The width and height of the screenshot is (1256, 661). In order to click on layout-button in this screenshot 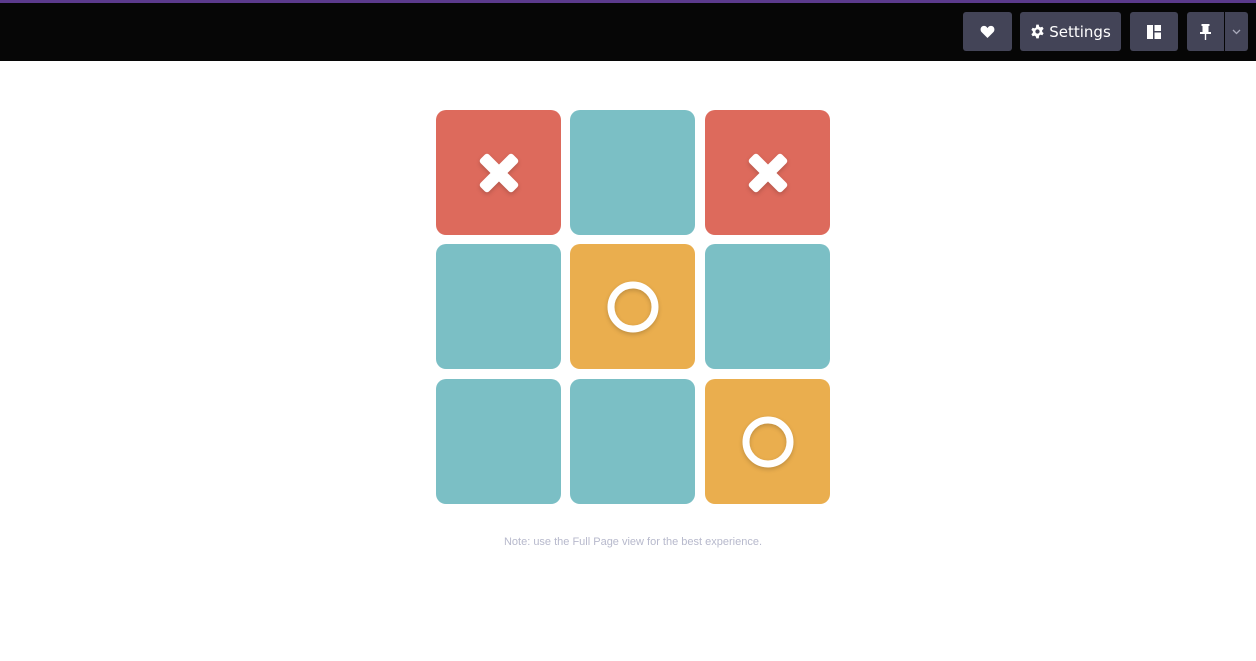, I will do `click(1154, 31)`.